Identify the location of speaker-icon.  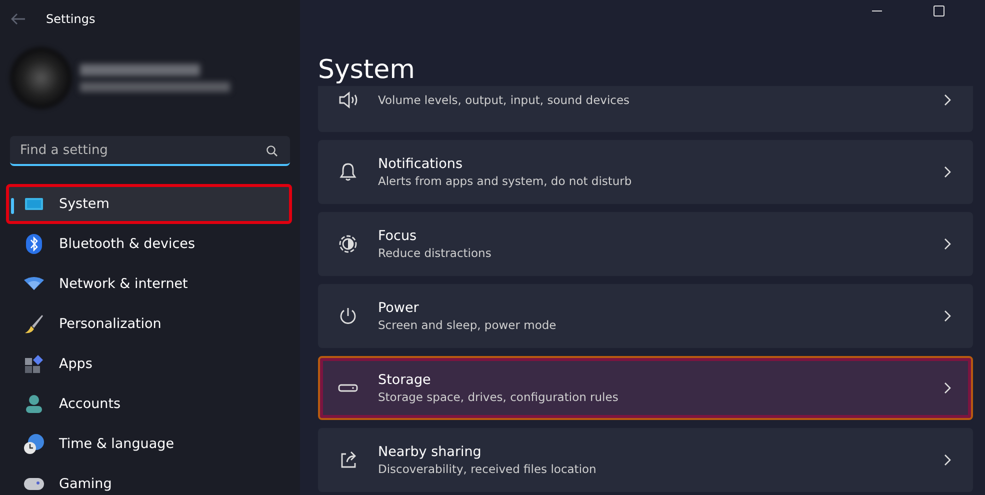
(348, 100).